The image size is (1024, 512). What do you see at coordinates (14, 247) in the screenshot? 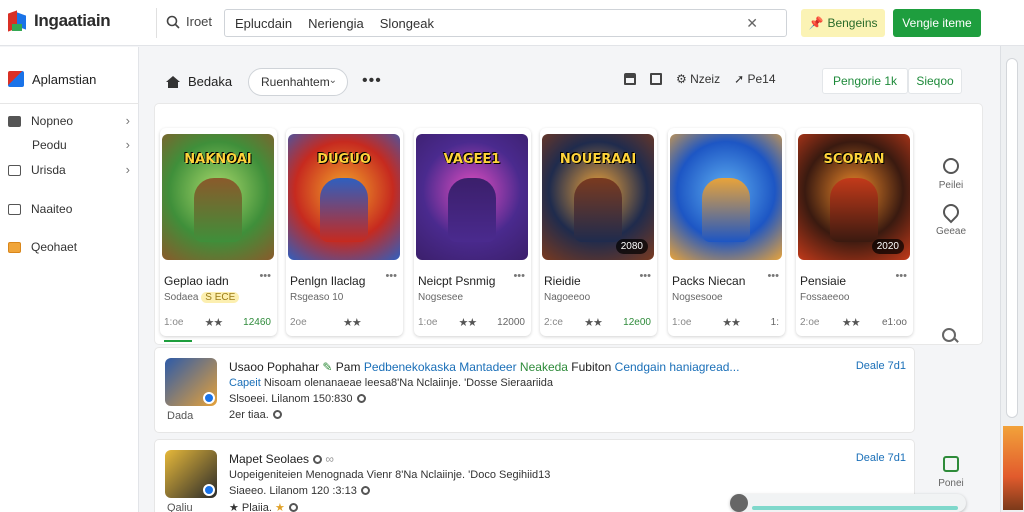
I see `box-icon` at bounding box center [14, 247].